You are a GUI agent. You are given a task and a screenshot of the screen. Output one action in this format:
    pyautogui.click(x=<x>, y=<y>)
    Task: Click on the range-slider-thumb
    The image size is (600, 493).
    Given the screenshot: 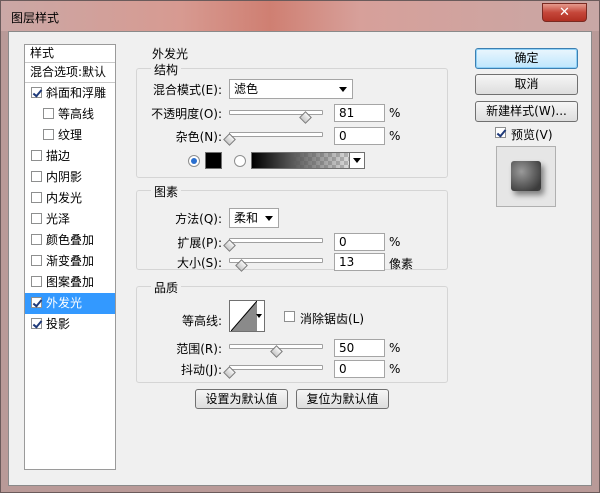 What is the action you would take?
    pyautogui.click(x=277, y=352)
    